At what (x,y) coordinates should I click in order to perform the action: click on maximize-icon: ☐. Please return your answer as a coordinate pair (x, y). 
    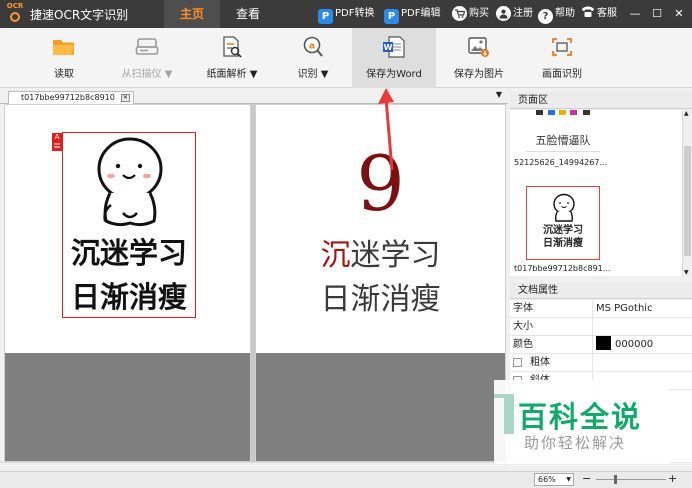
    Looking at the image, I should click on (657, 14).